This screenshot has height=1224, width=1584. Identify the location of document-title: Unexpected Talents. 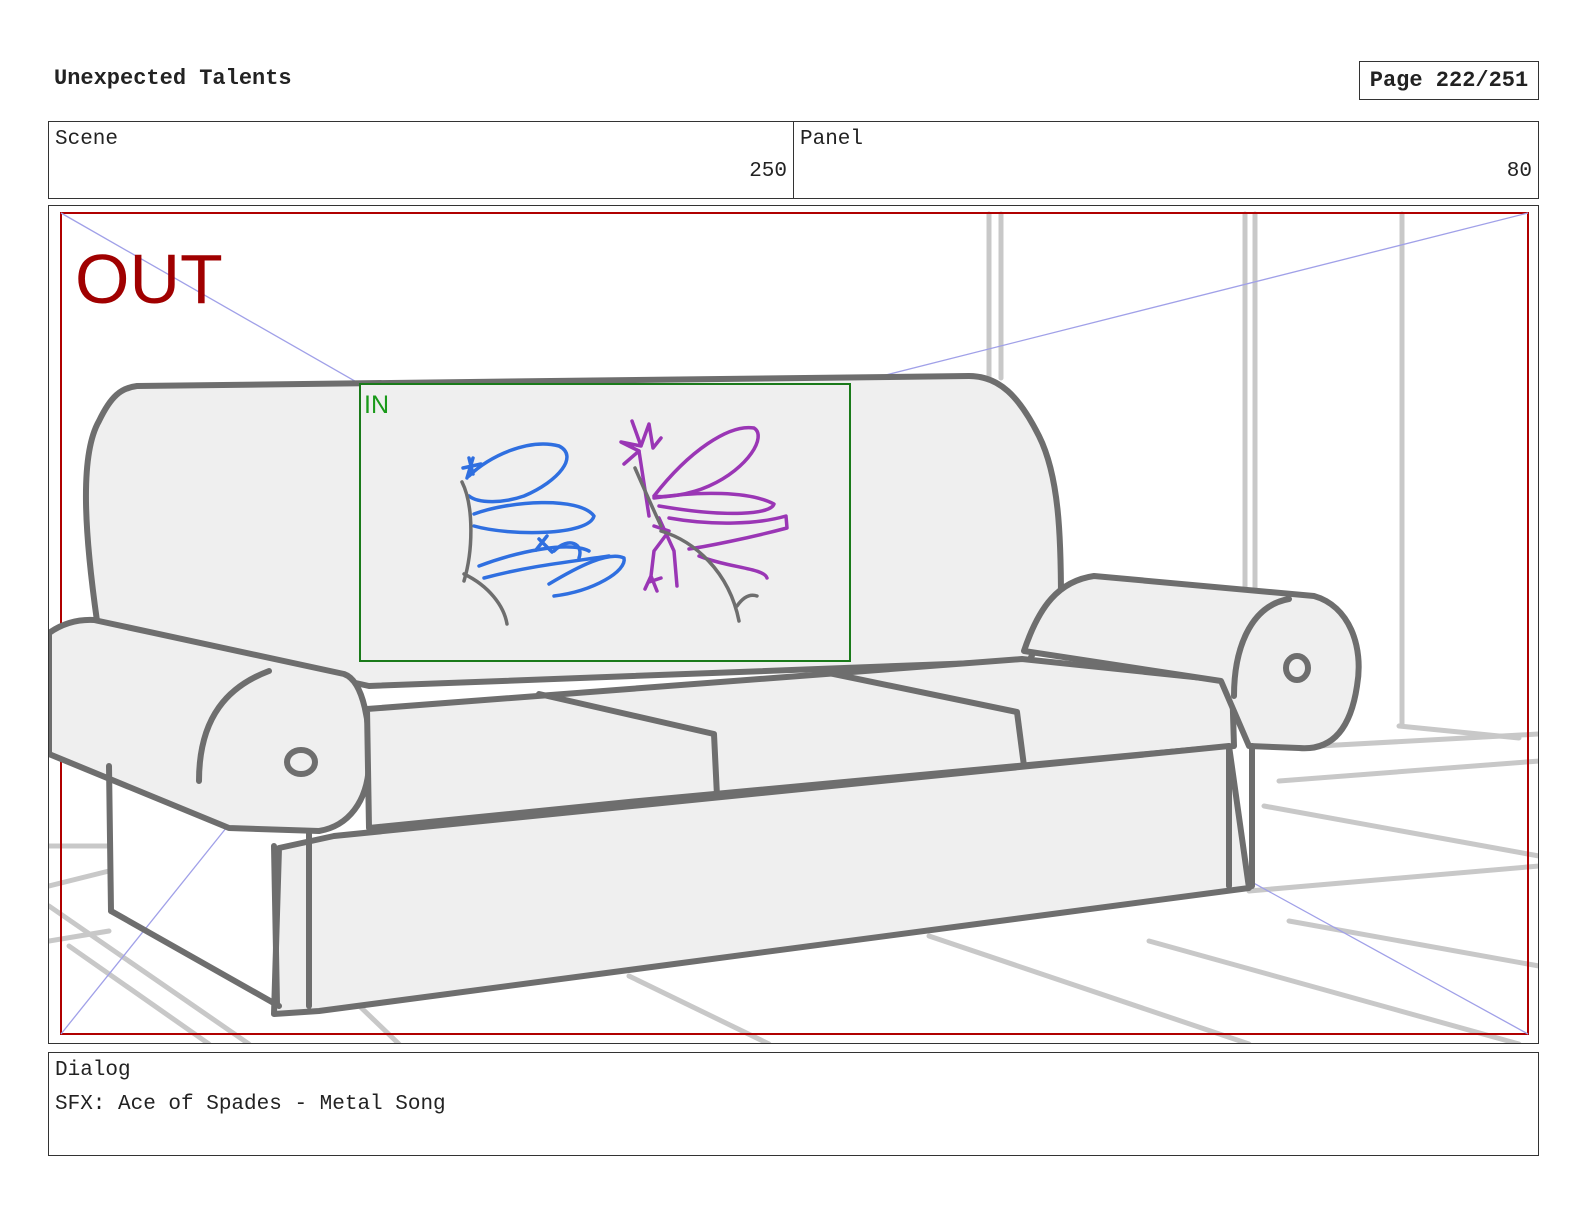
(173, 78).